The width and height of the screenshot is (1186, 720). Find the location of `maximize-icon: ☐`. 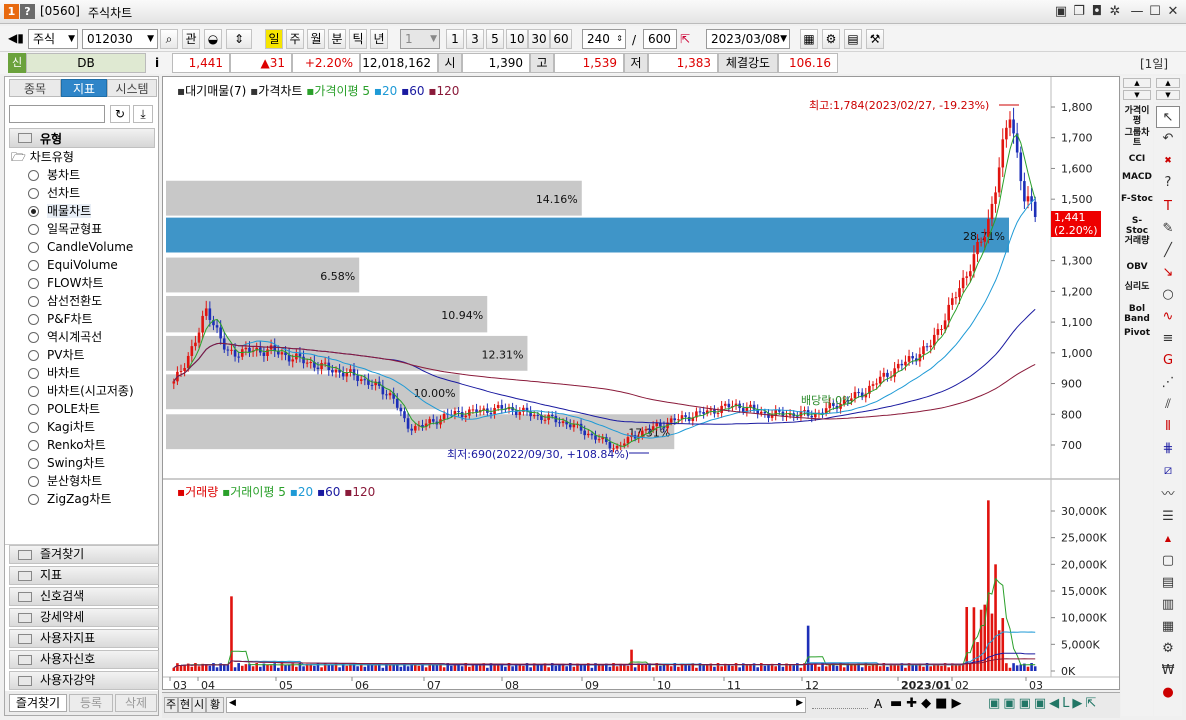

maximize-icon: ☐ is located at coordinates (1155, 12).